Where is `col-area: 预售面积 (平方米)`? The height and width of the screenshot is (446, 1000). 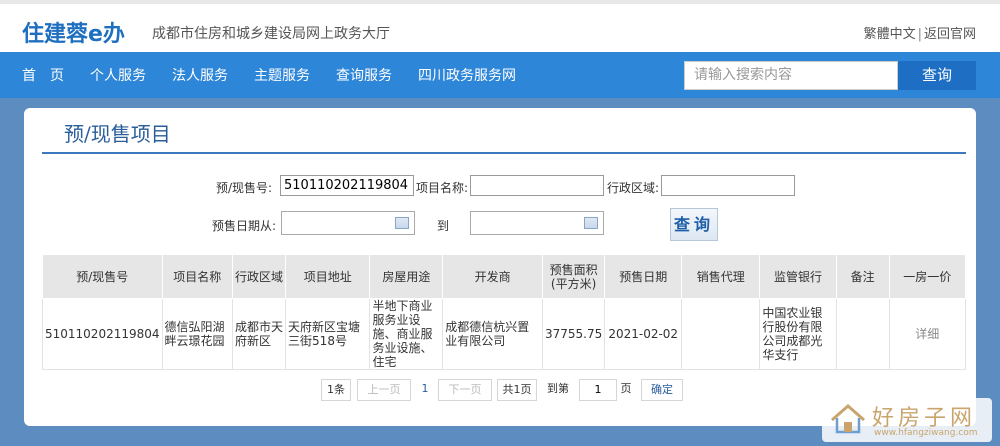 col-area: 预售面积 (平方米) is located at coordinates (573, 276).